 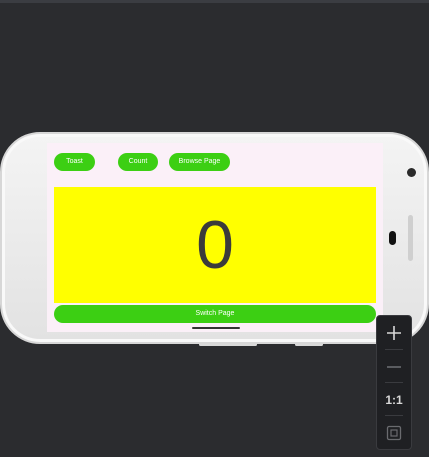 What do you see at coordinates (216, 328) in the screenshot?
I see `home-indicator` at bounding box center [216, 328].